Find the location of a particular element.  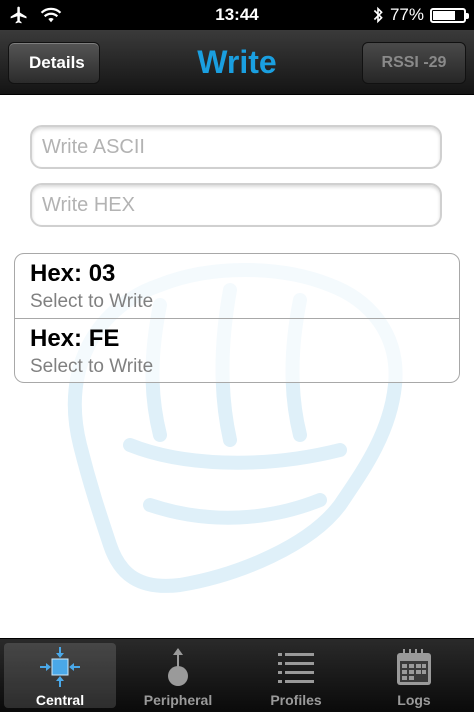

battery-fill is located at coordinates (444, 15).